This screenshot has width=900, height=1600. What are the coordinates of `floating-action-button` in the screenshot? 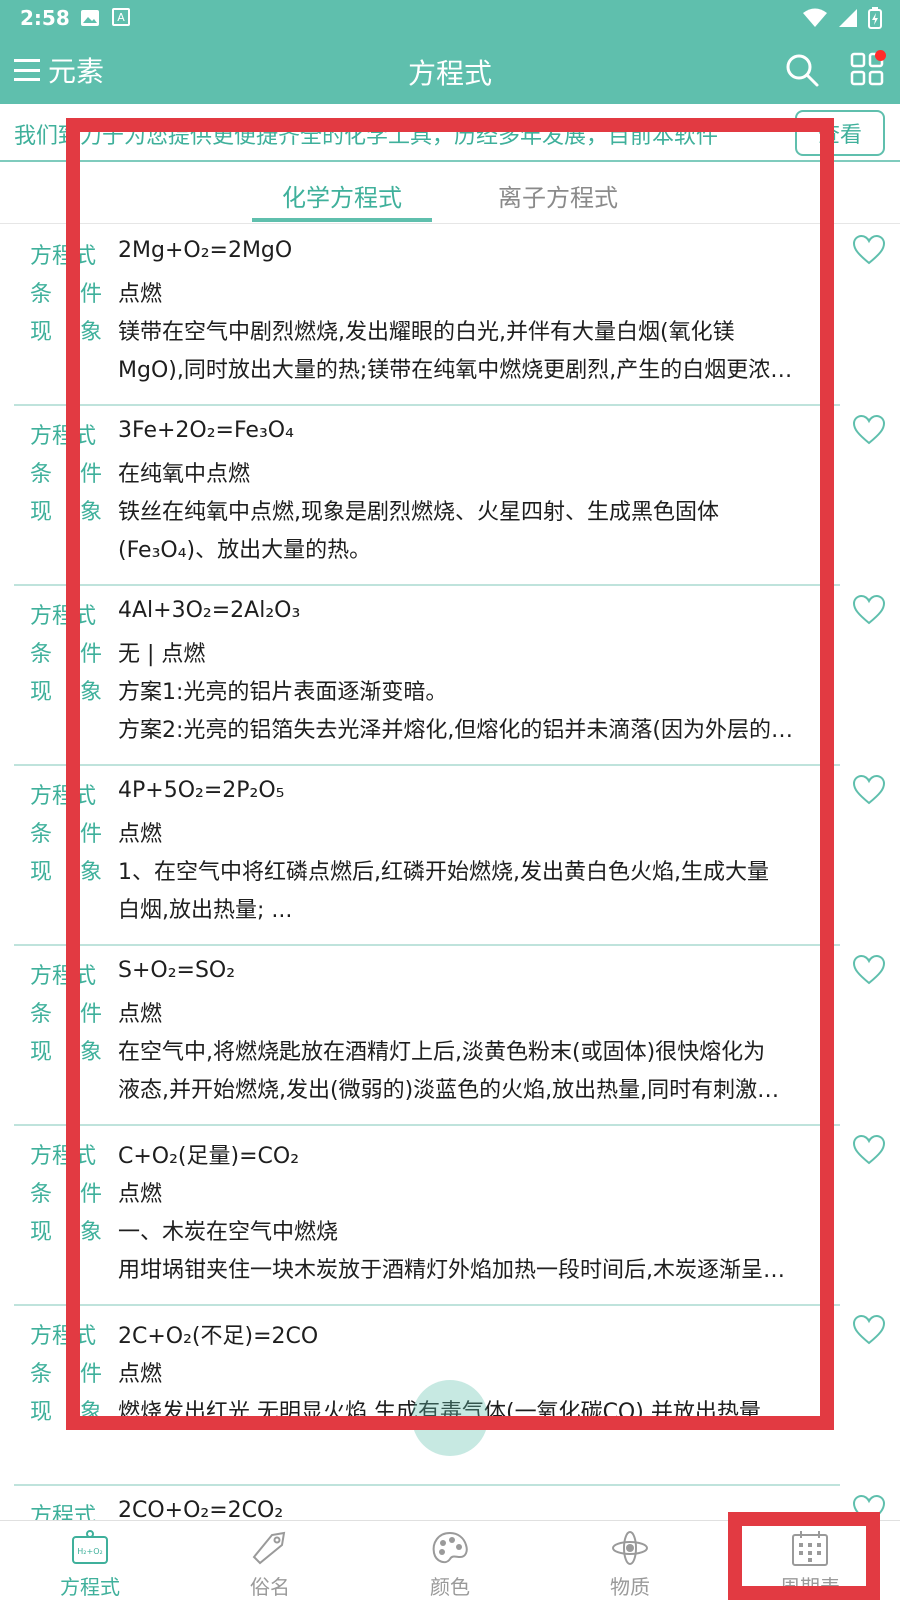 It's located at (450, 1418).